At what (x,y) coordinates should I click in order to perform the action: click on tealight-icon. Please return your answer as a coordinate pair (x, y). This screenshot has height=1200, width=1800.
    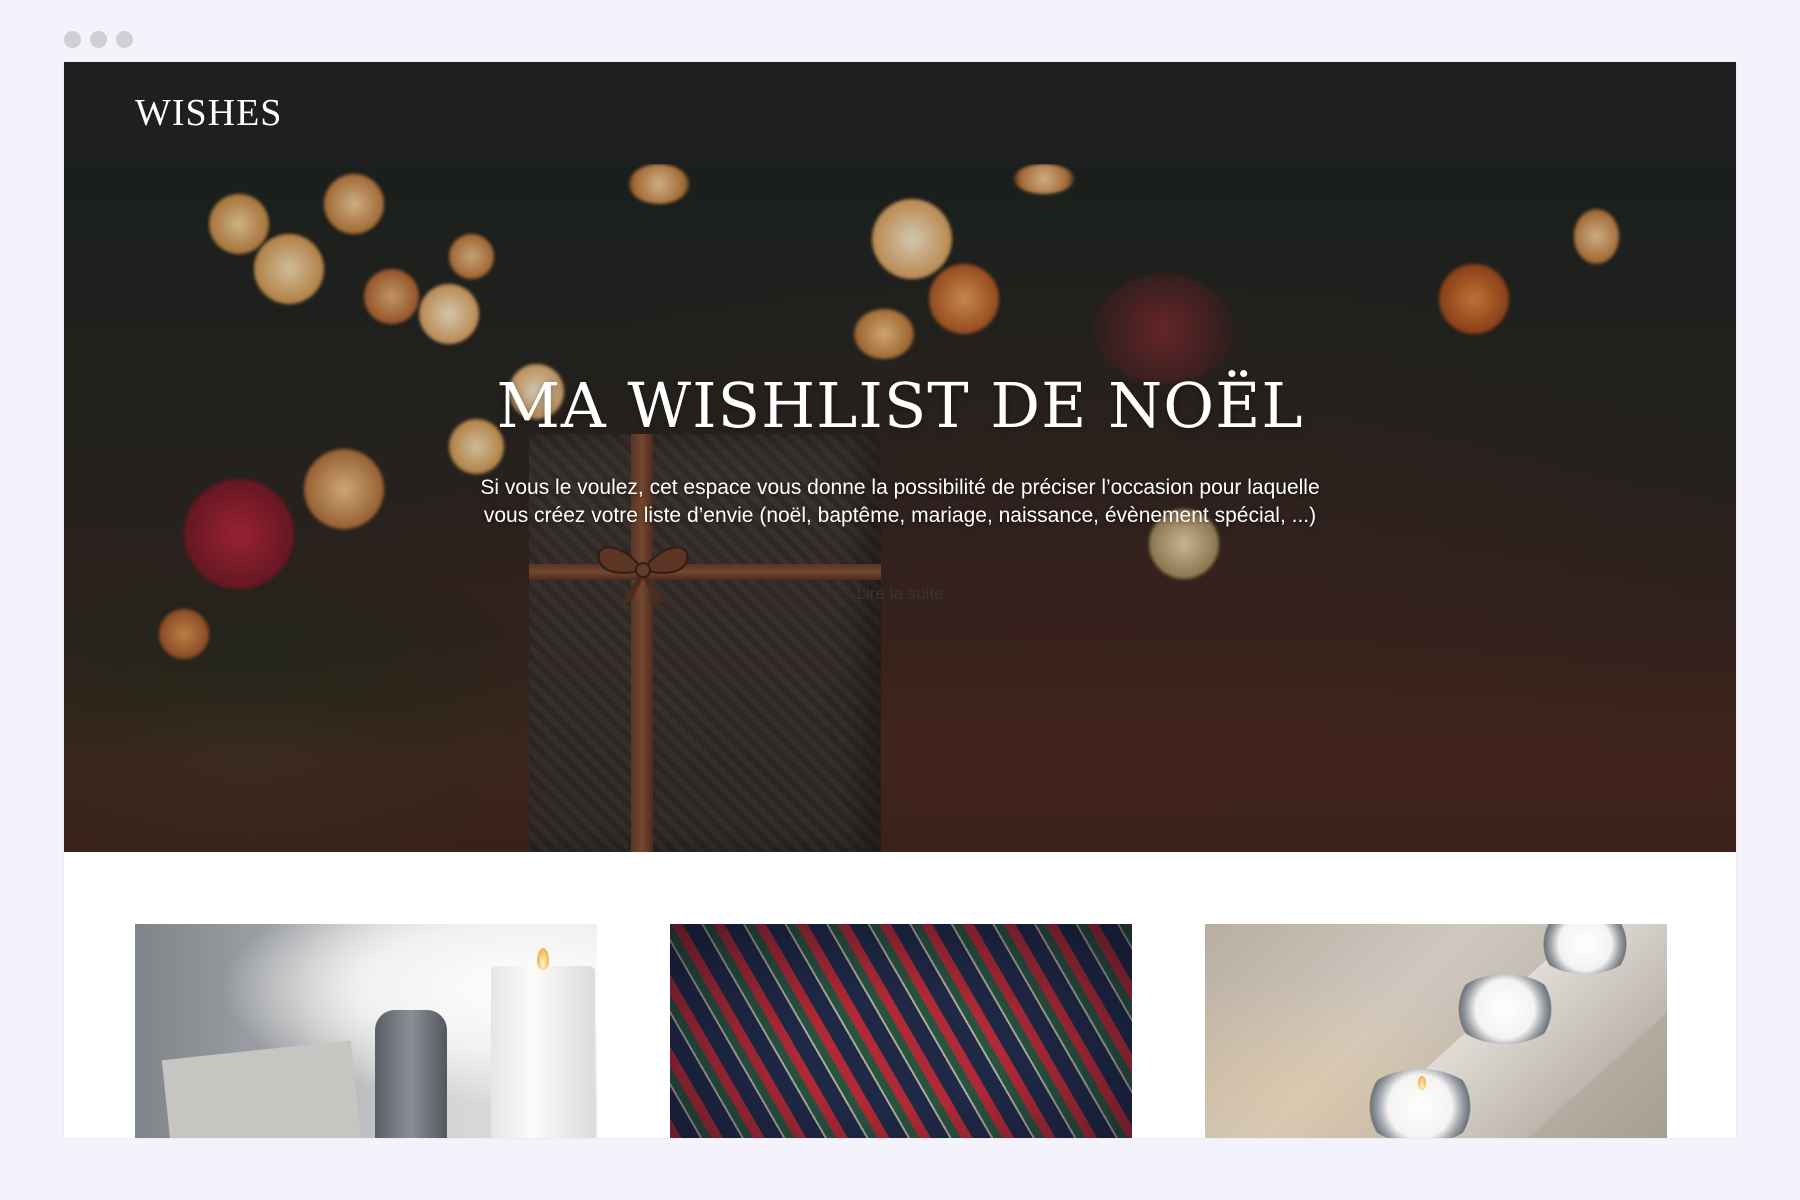
    Looking at the image, I should click on (1505, 1009).